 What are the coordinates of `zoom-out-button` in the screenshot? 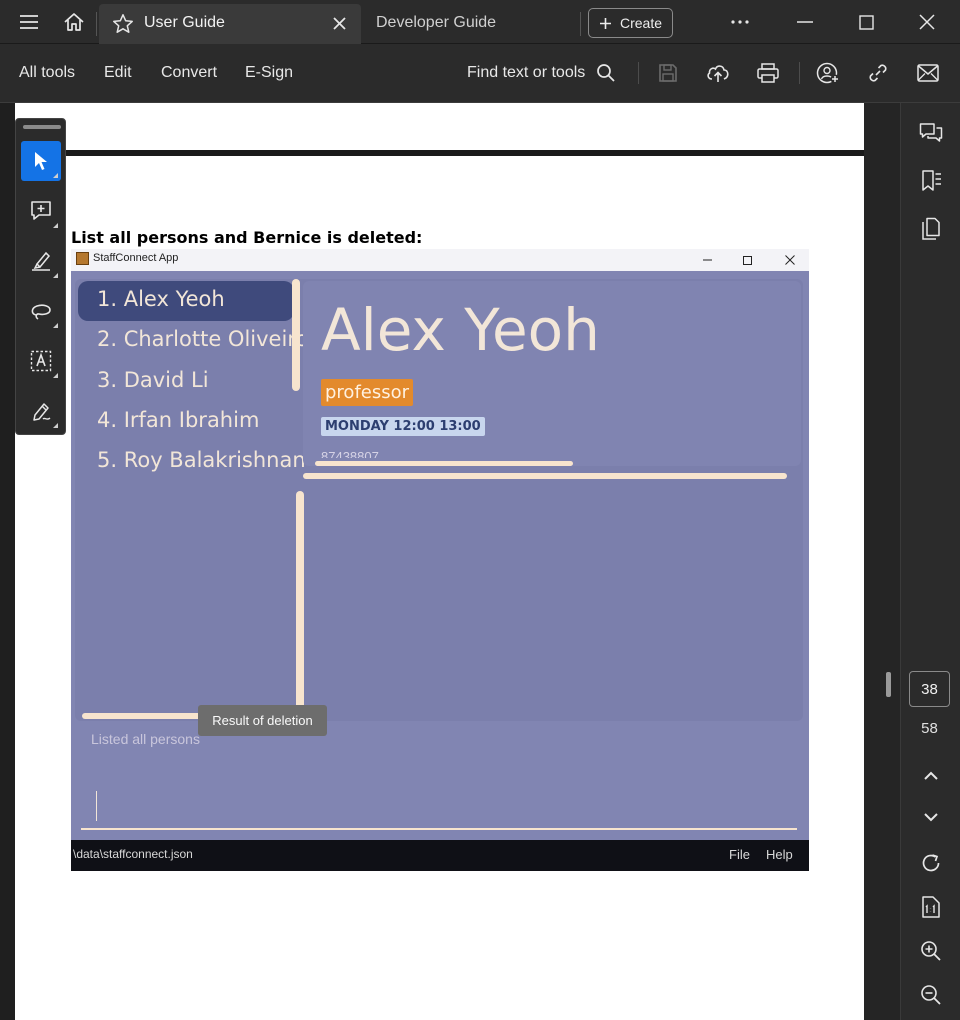 It's located at (931, 995).